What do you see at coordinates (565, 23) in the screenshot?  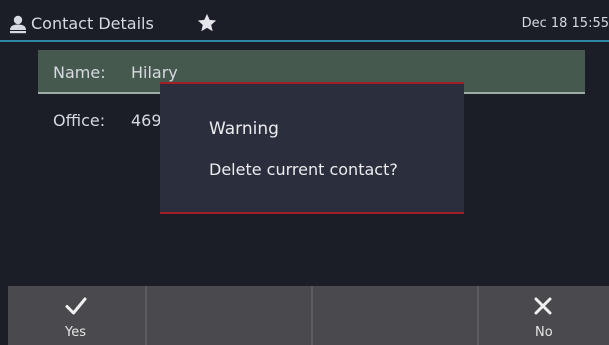 I see `date-time: Dec 18 15:55` at bounding box center [565, 23].